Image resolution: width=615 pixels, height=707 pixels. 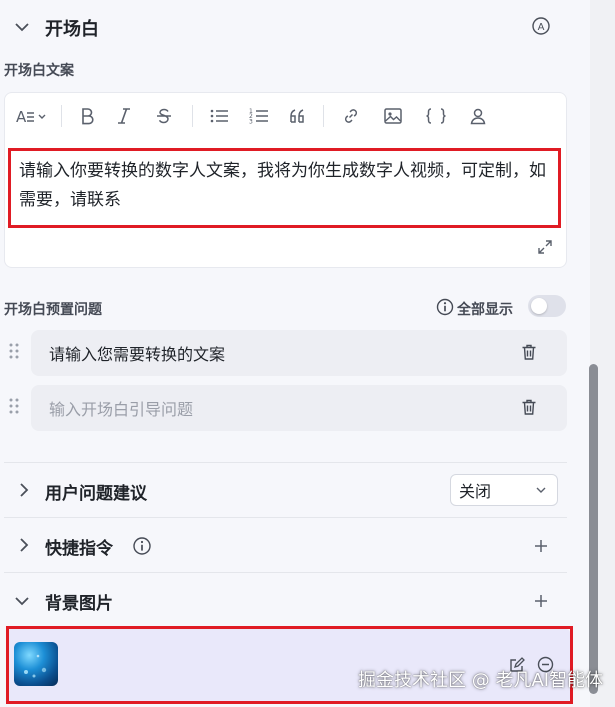 I want to click on user-icon, so click(x=478, y=116).